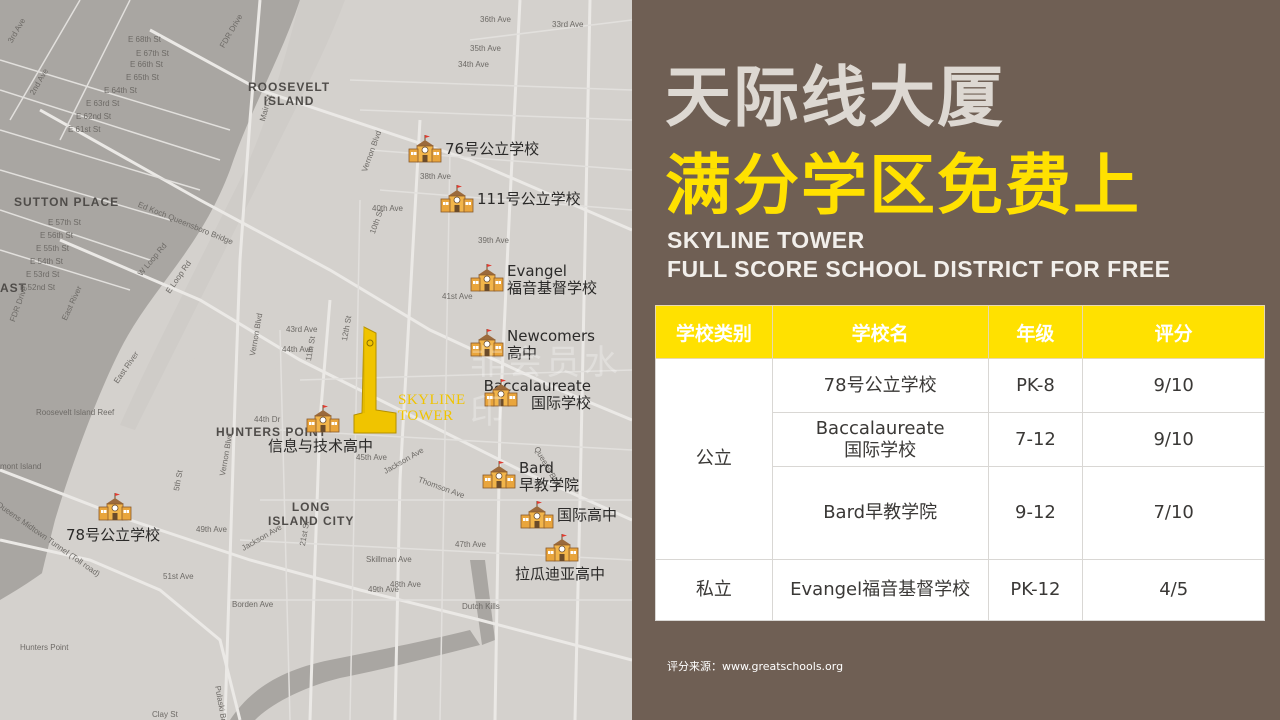 The image size is (1280, 720). I want to click on street-label: 44th Dr, so click(267, 419).